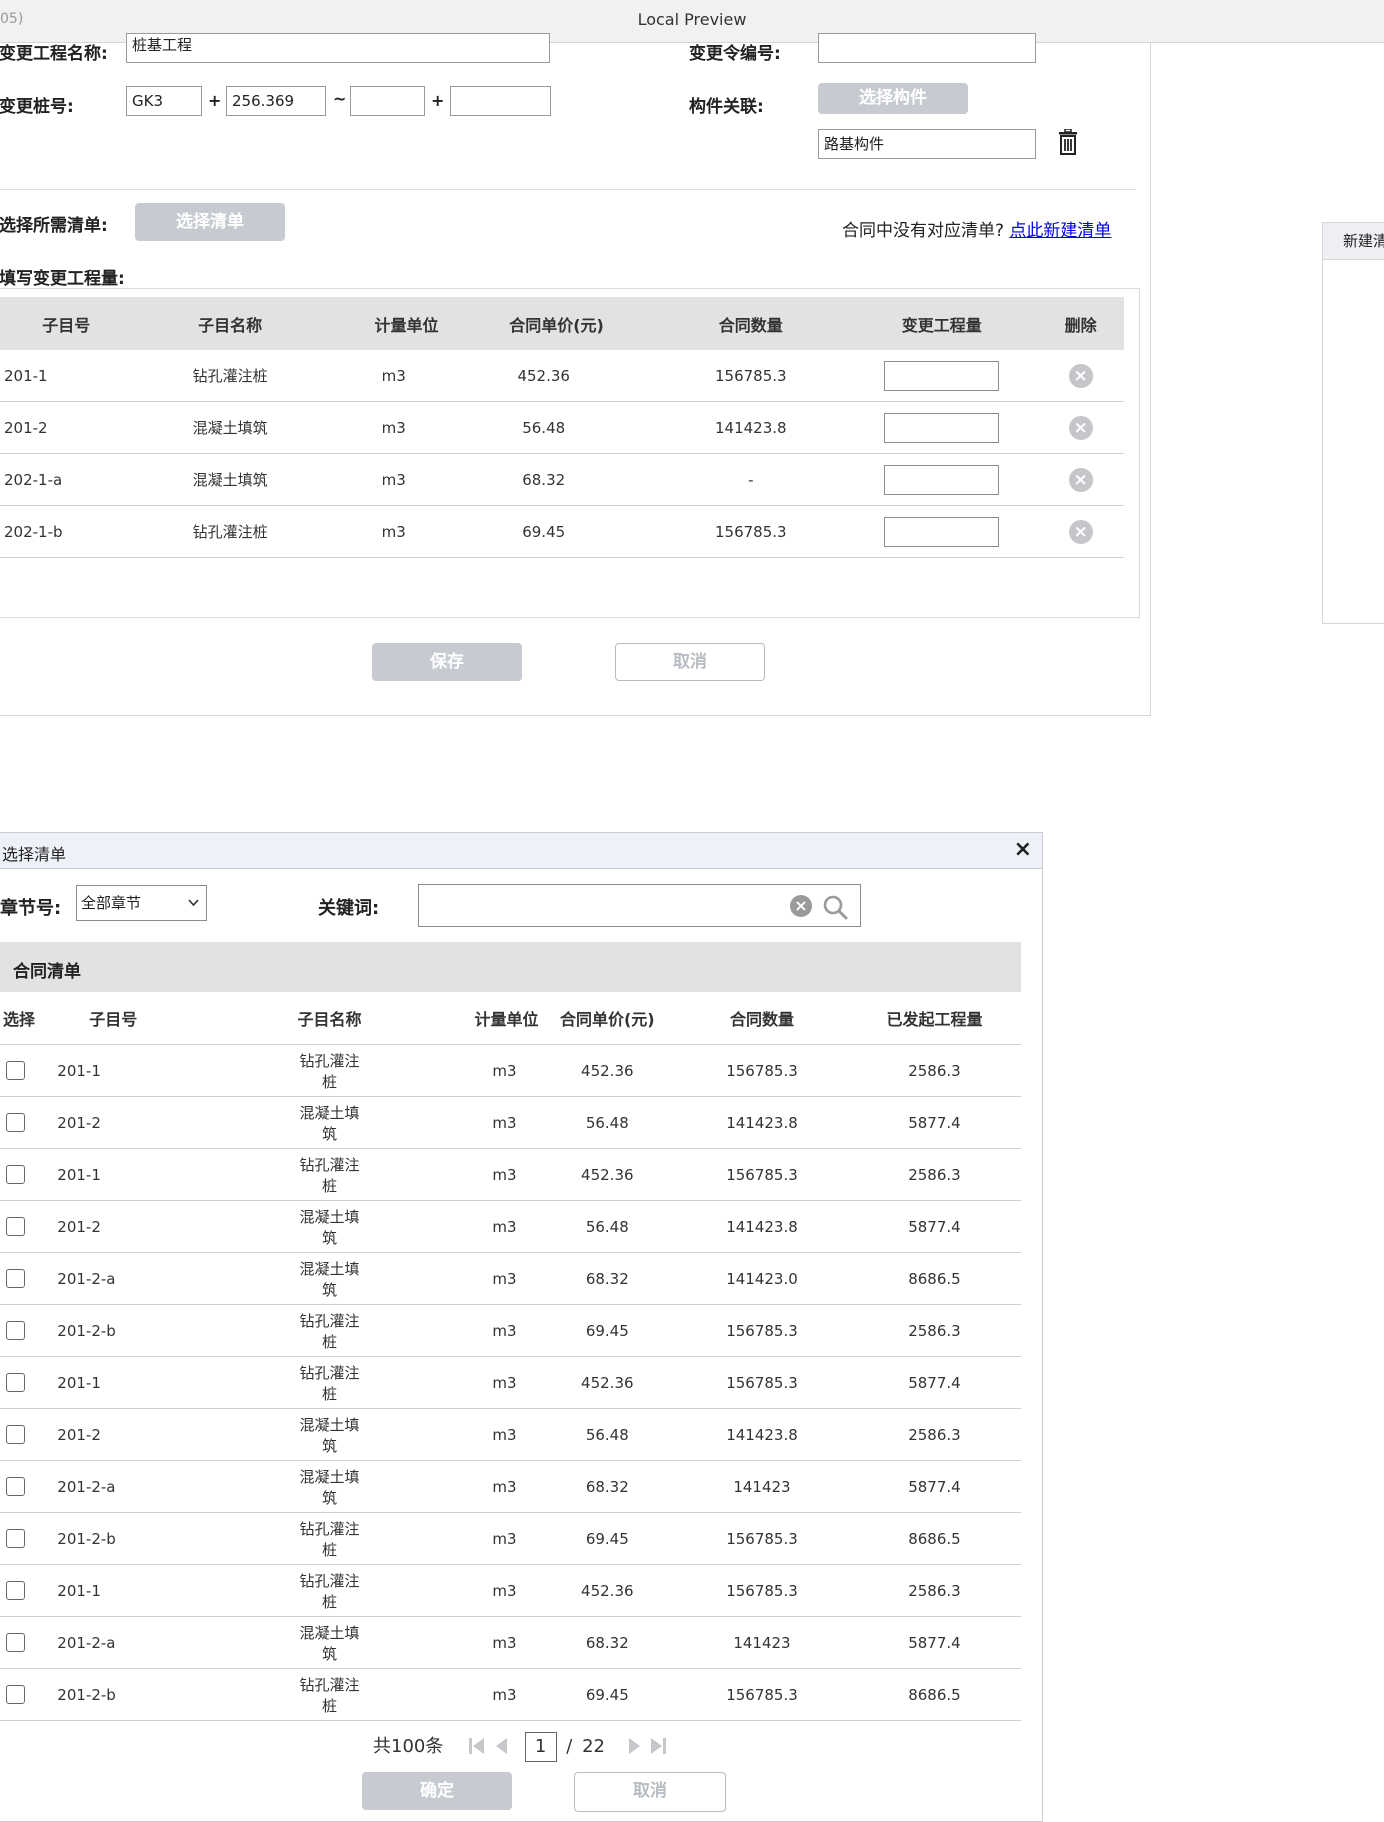 The image size is (1384, 1822). Describe the element at coordinates (437, 1791) in the screenshot. I see `confirm-button: 确定` at that location.